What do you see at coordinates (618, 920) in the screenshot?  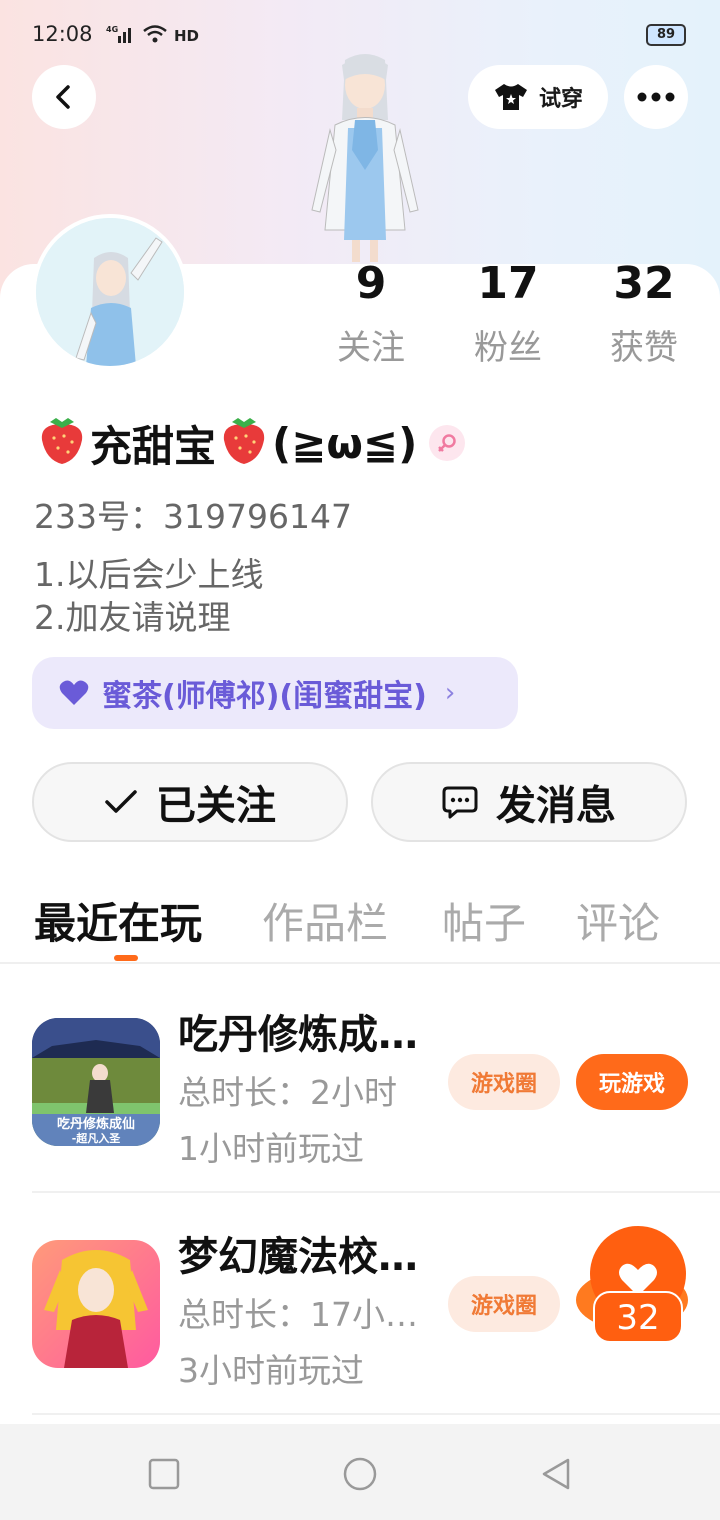 I see `tab-comments: 评论` at bounding box center [618, 920].